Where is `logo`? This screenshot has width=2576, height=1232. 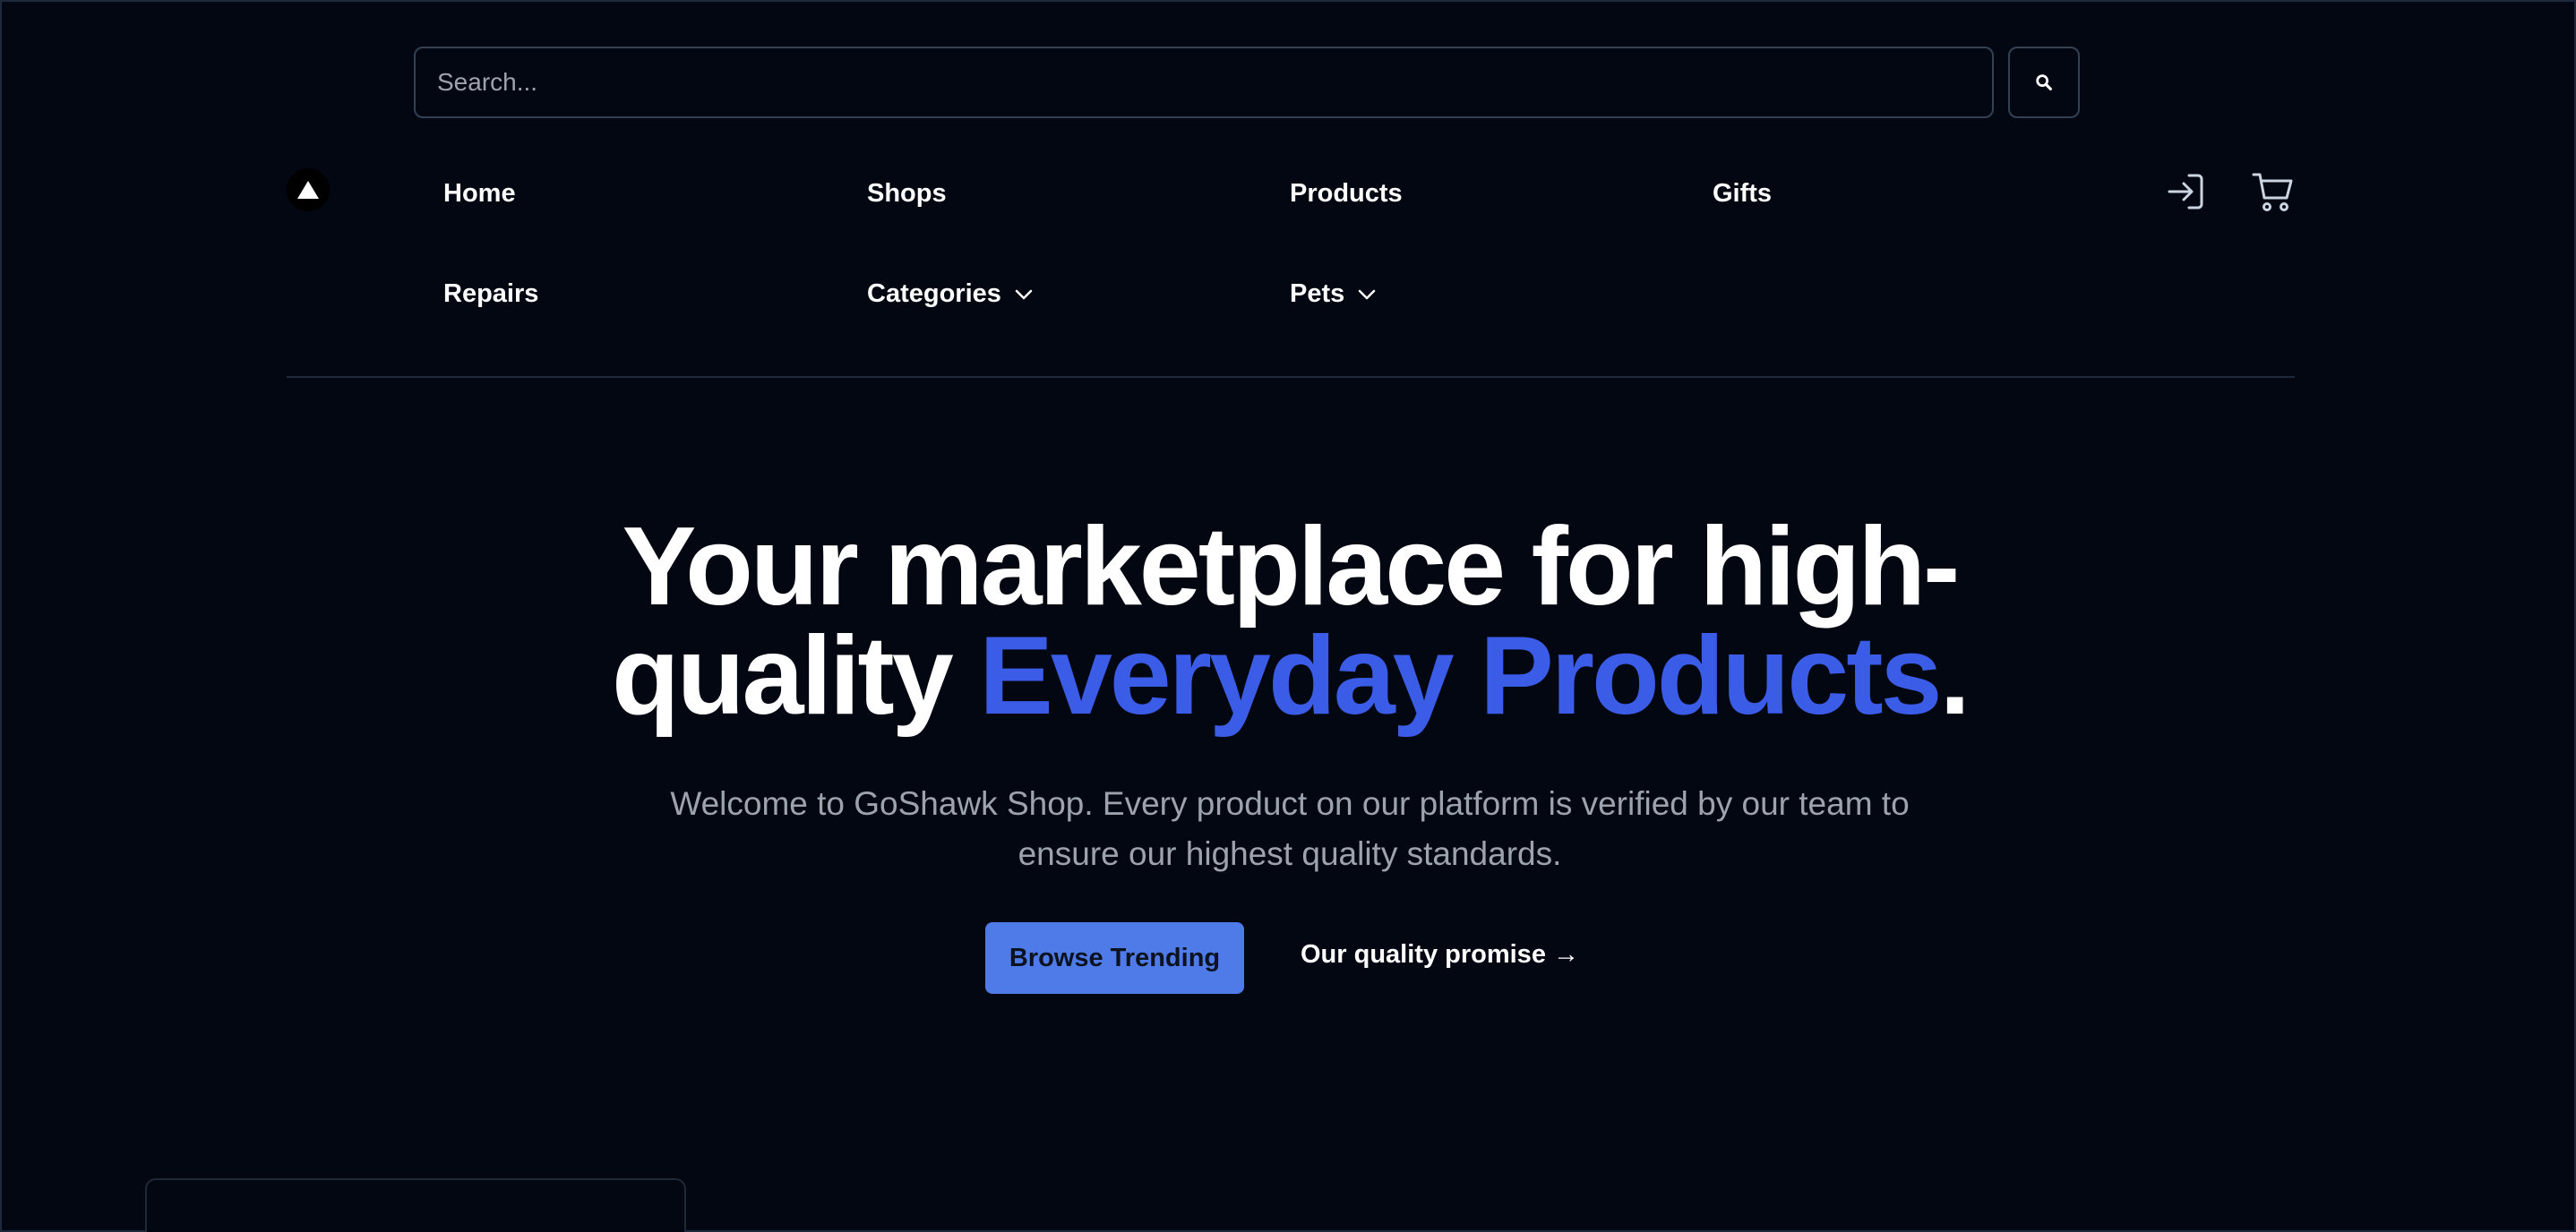
logo is located at coordinates (308, 189).